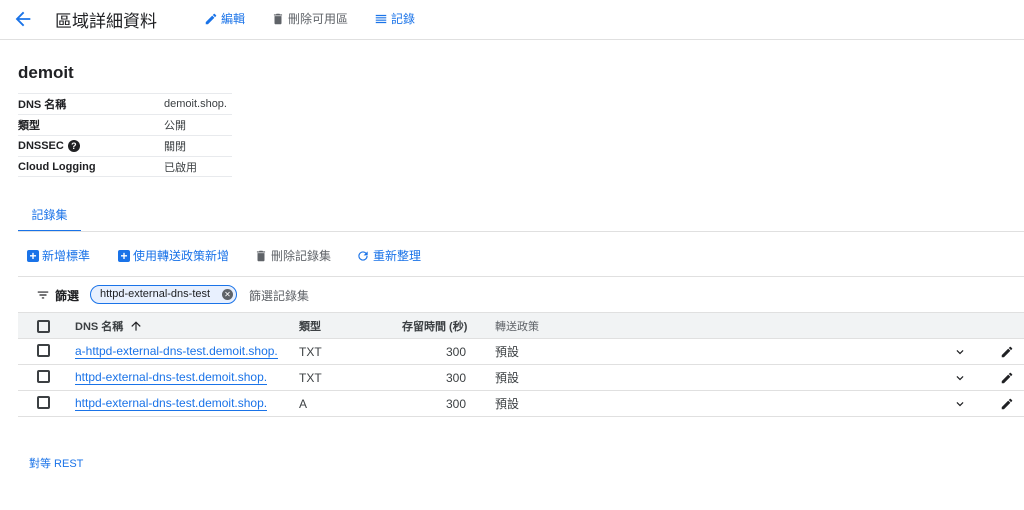 This screenshot has height=510, width=1024. Describe the element at coordinates (106, 21) in the screenshot. I see `page-title: 區域詳細資料` at that location.